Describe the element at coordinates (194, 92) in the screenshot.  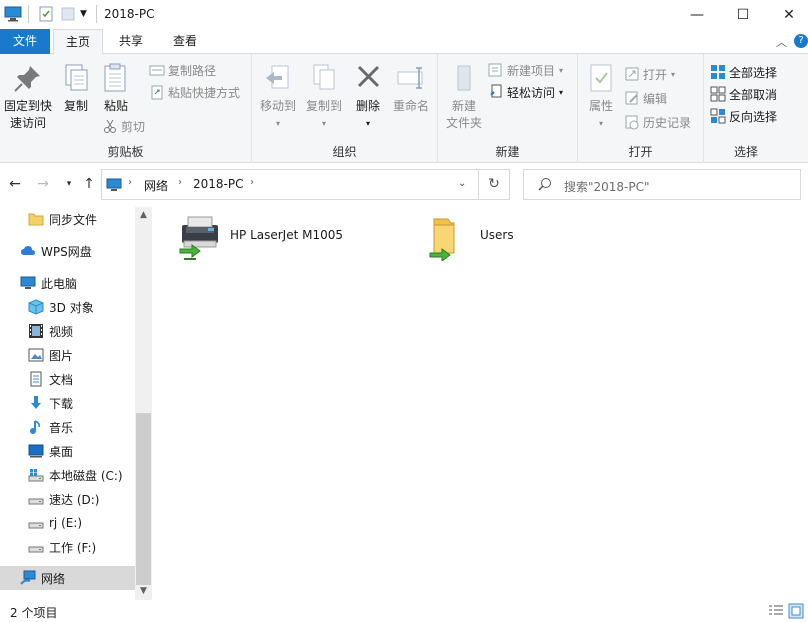
I see `paste-shortcut-button: 粘贴快捷方式` at that location.